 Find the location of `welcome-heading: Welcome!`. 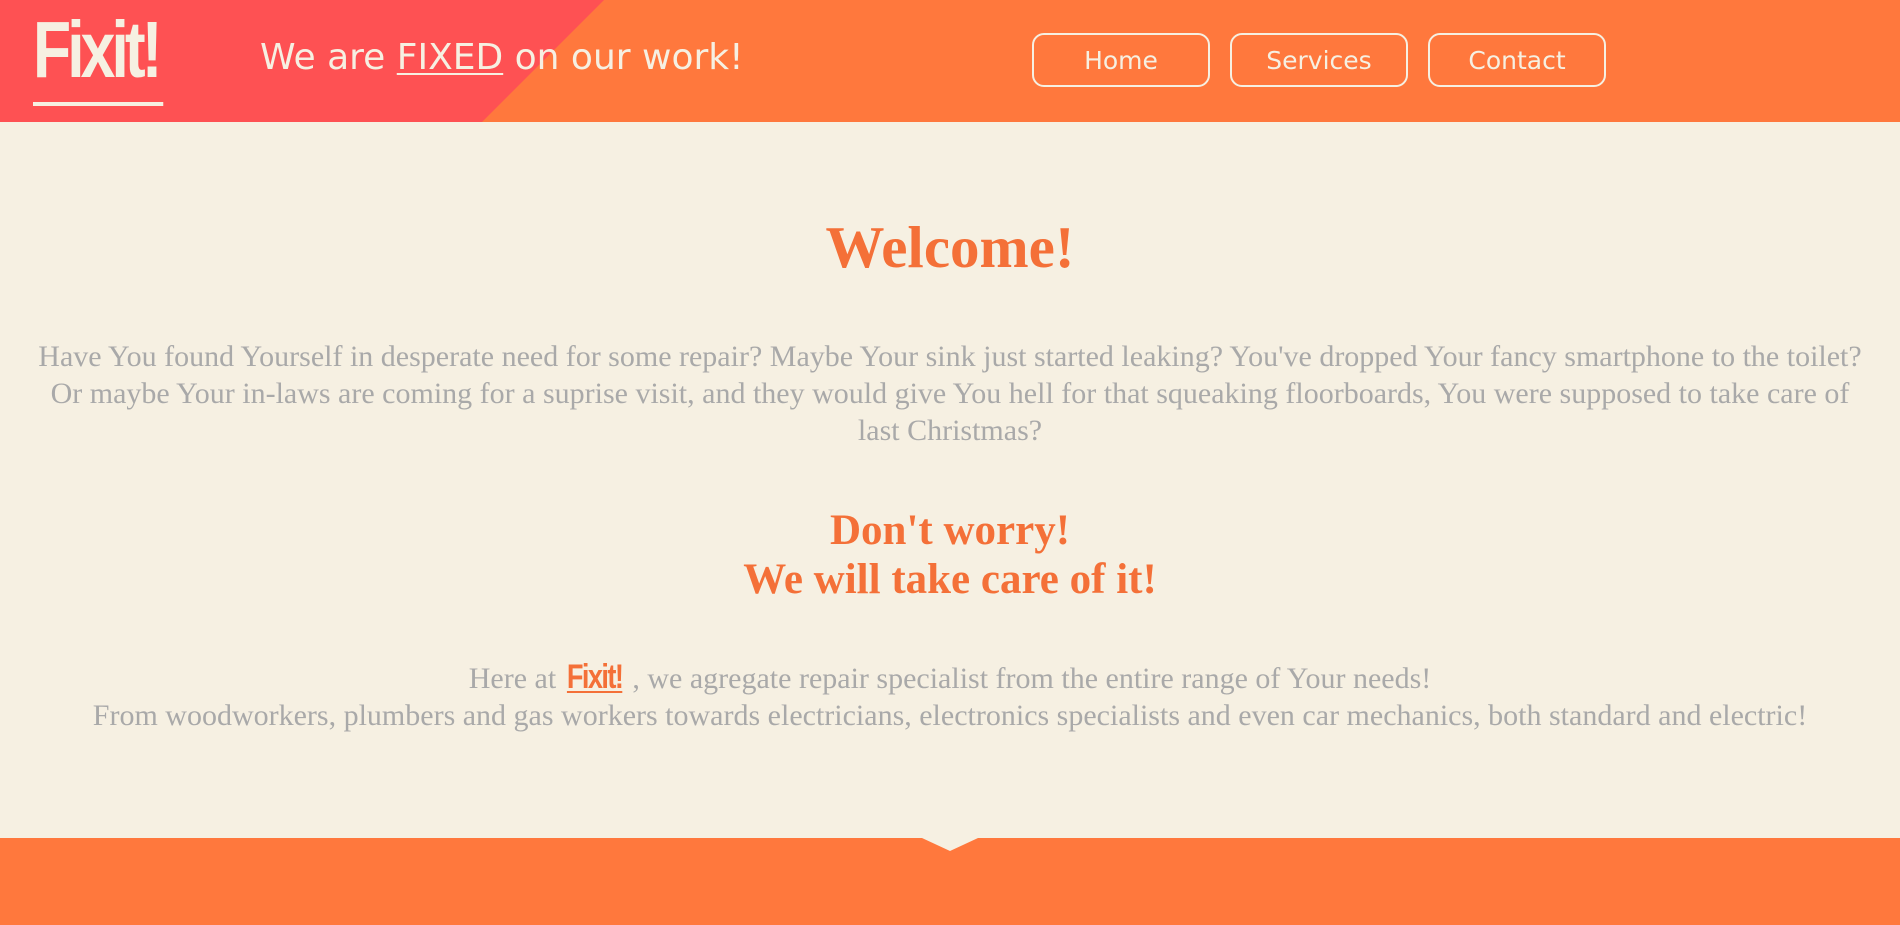

welcome-heading: Welcome! is located at coordinates (950, 247).